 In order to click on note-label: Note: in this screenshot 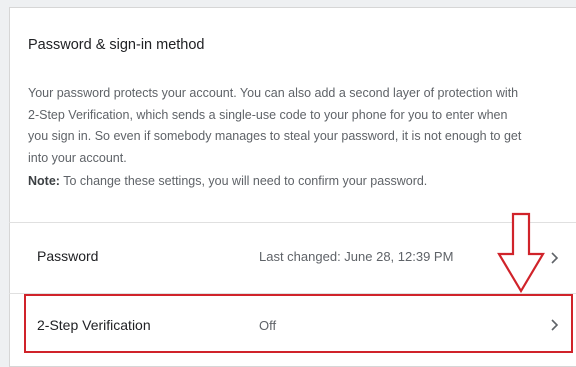, I will do `click(44, 181)`.